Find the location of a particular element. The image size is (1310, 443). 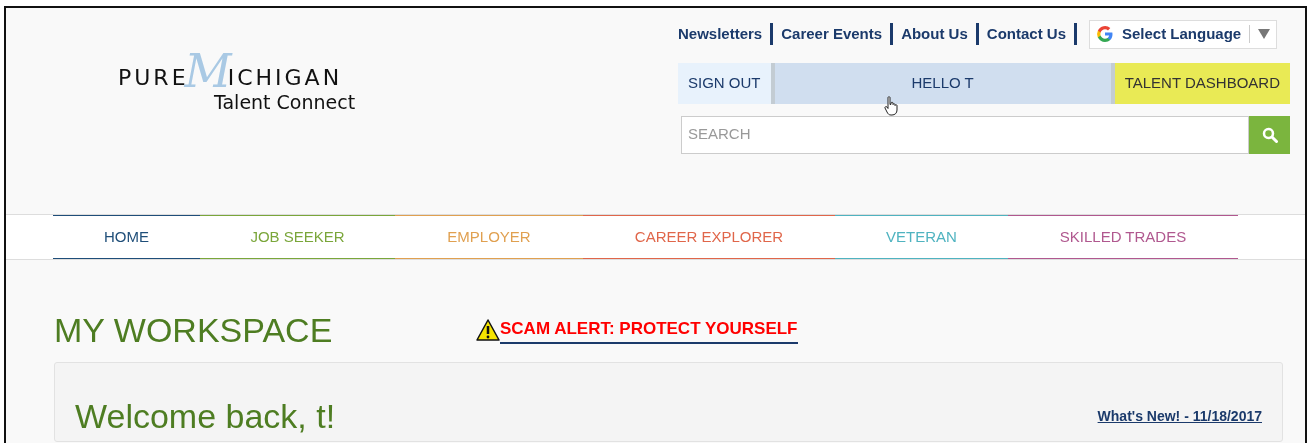

account-link: HELLO T is located at coordinates (942, 83).